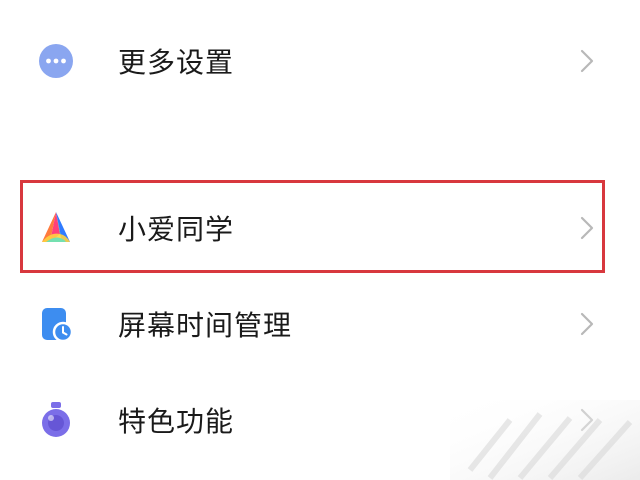 The height and width of the screenshot is (480, 640). Describe the element at coordinates (205, 325) in the screenshot. I see `settings-item-label: 屏幕时间管理` at that location.